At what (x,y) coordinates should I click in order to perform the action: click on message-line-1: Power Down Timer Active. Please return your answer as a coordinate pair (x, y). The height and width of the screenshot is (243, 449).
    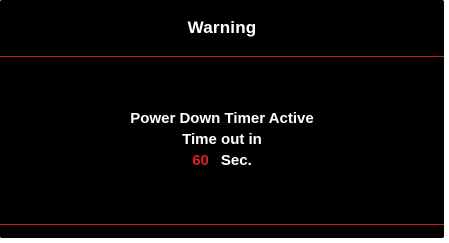
    Looking at the image, I should click on (222, 118).